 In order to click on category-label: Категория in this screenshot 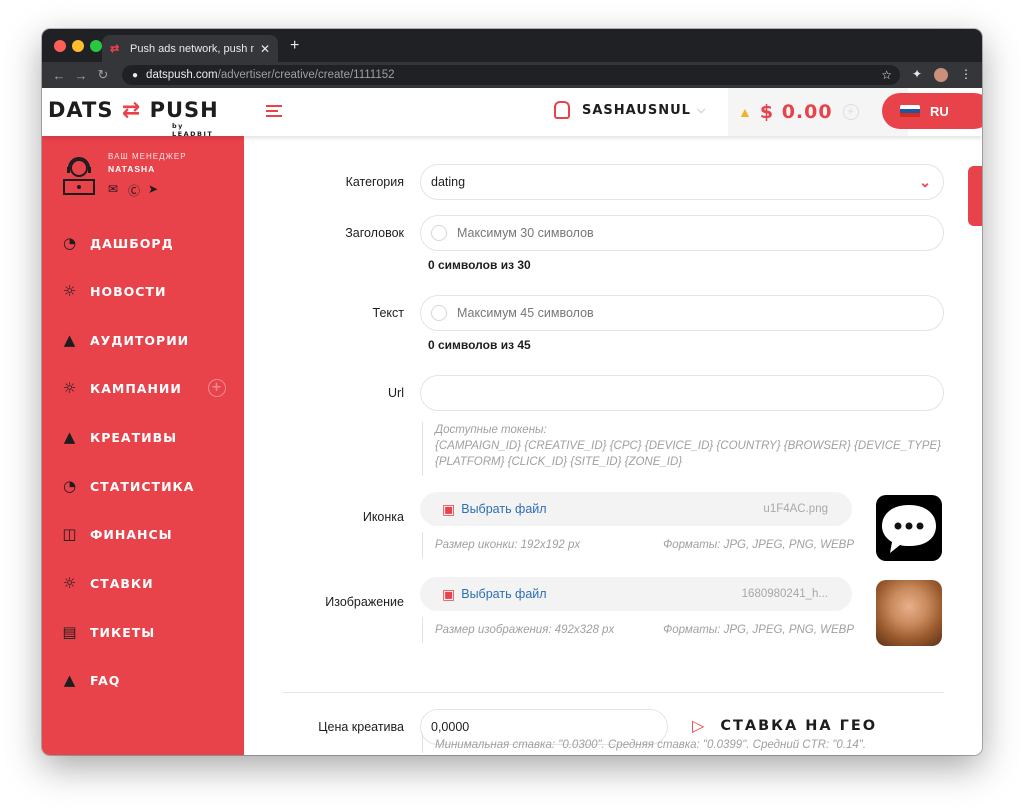, I will do `click(374, 182)`.